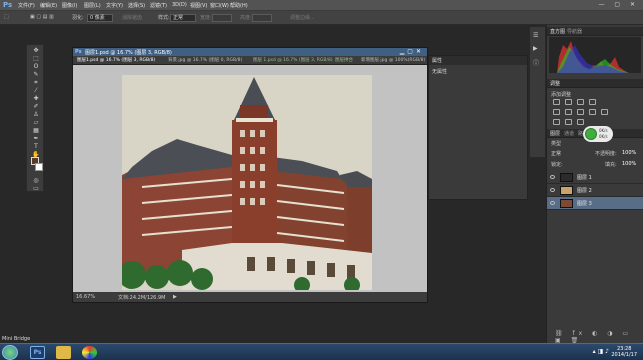 The width and height of the screenshot is (643, 360). I want to click on type-tool-icon: T, so click(36, 146).